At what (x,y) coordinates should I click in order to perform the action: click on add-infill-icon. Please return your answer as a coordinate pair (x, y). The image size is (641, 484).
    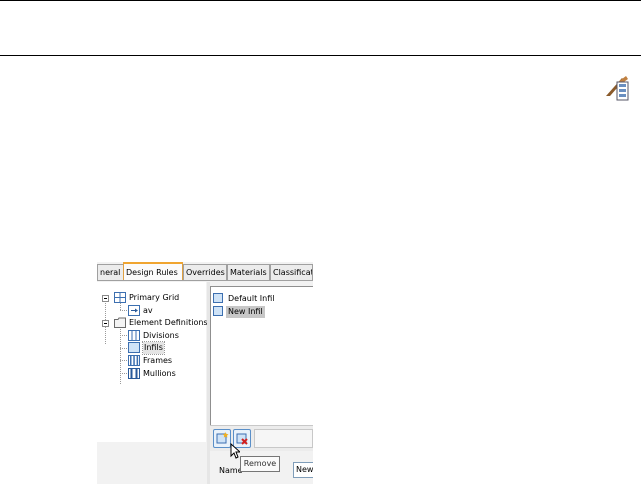
    Looking at the image, I should click on (222, 438).